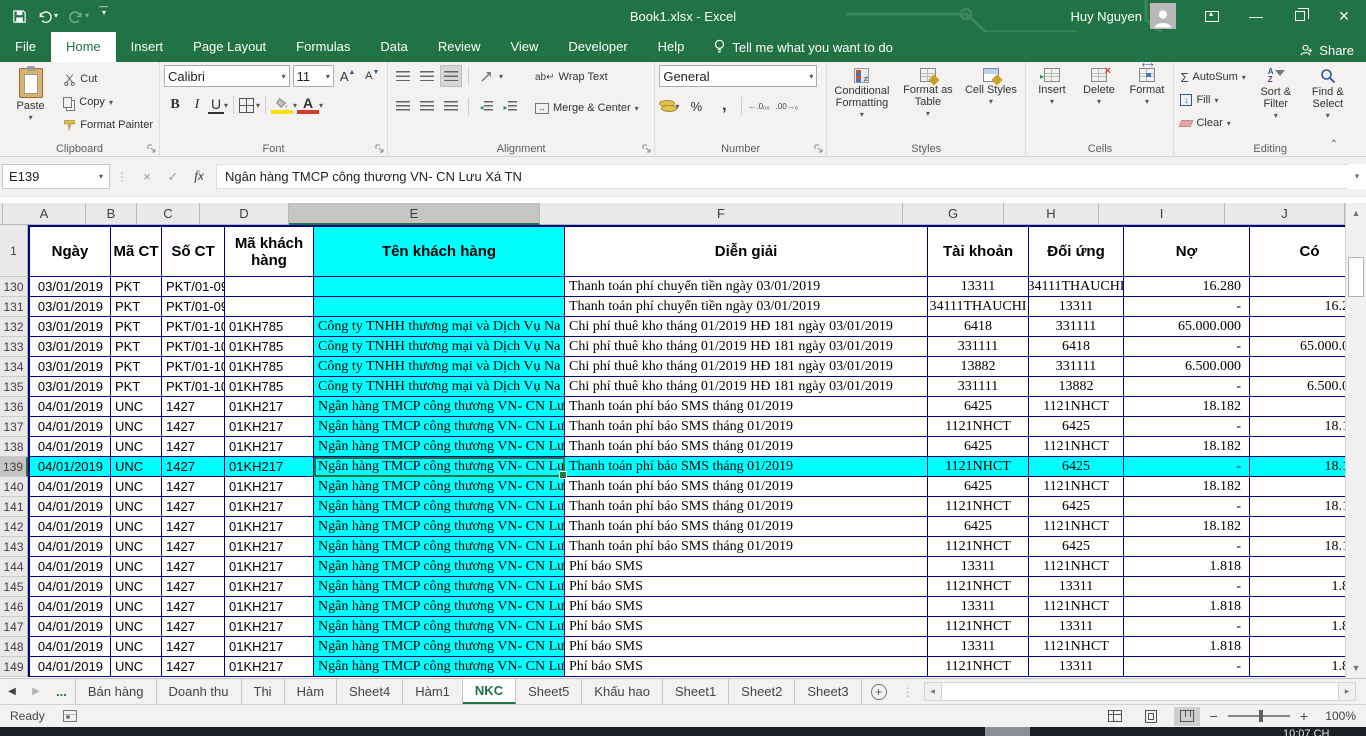  Describe the element at coordinates (313, 76) in the screenshot. I see `font-size-combo: 11 ▾` at that location.